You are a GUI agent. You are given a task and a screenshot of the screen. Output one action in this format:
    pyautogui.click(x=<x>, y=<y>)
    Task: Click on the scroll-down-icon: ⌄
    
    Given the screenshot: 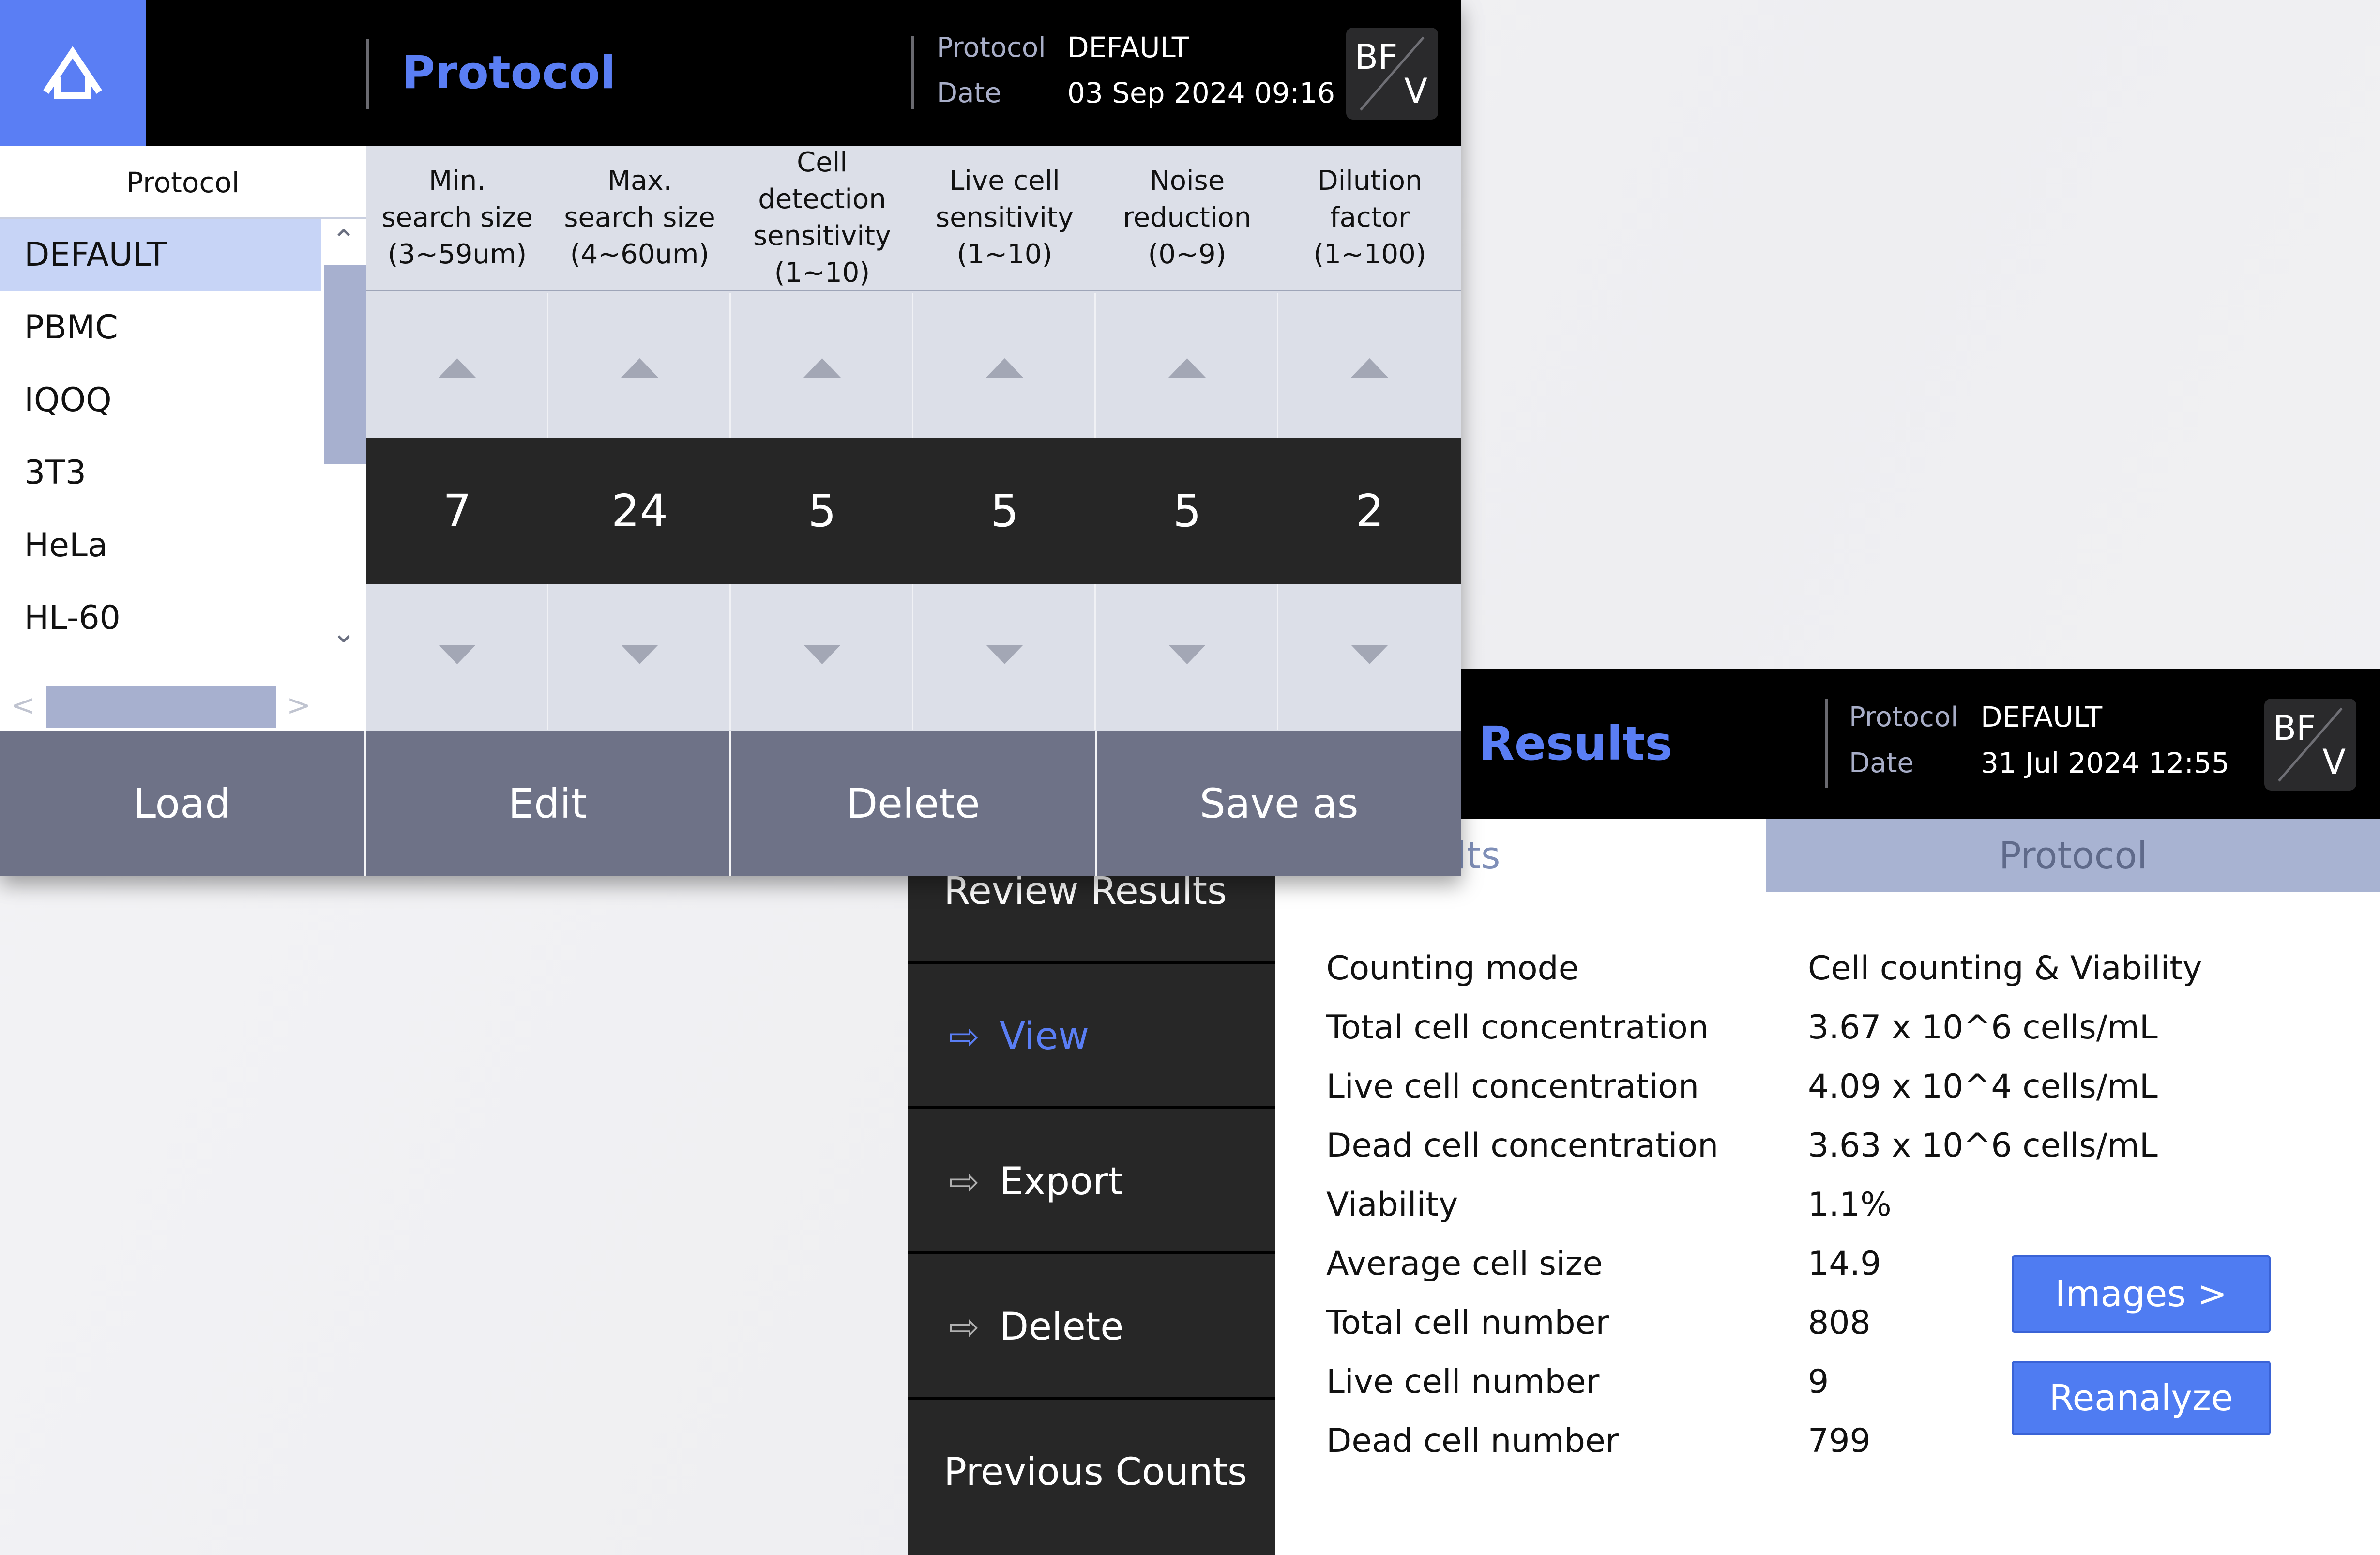 What is the action you would take?
    pyautogui.click(x=344, y=633)
    